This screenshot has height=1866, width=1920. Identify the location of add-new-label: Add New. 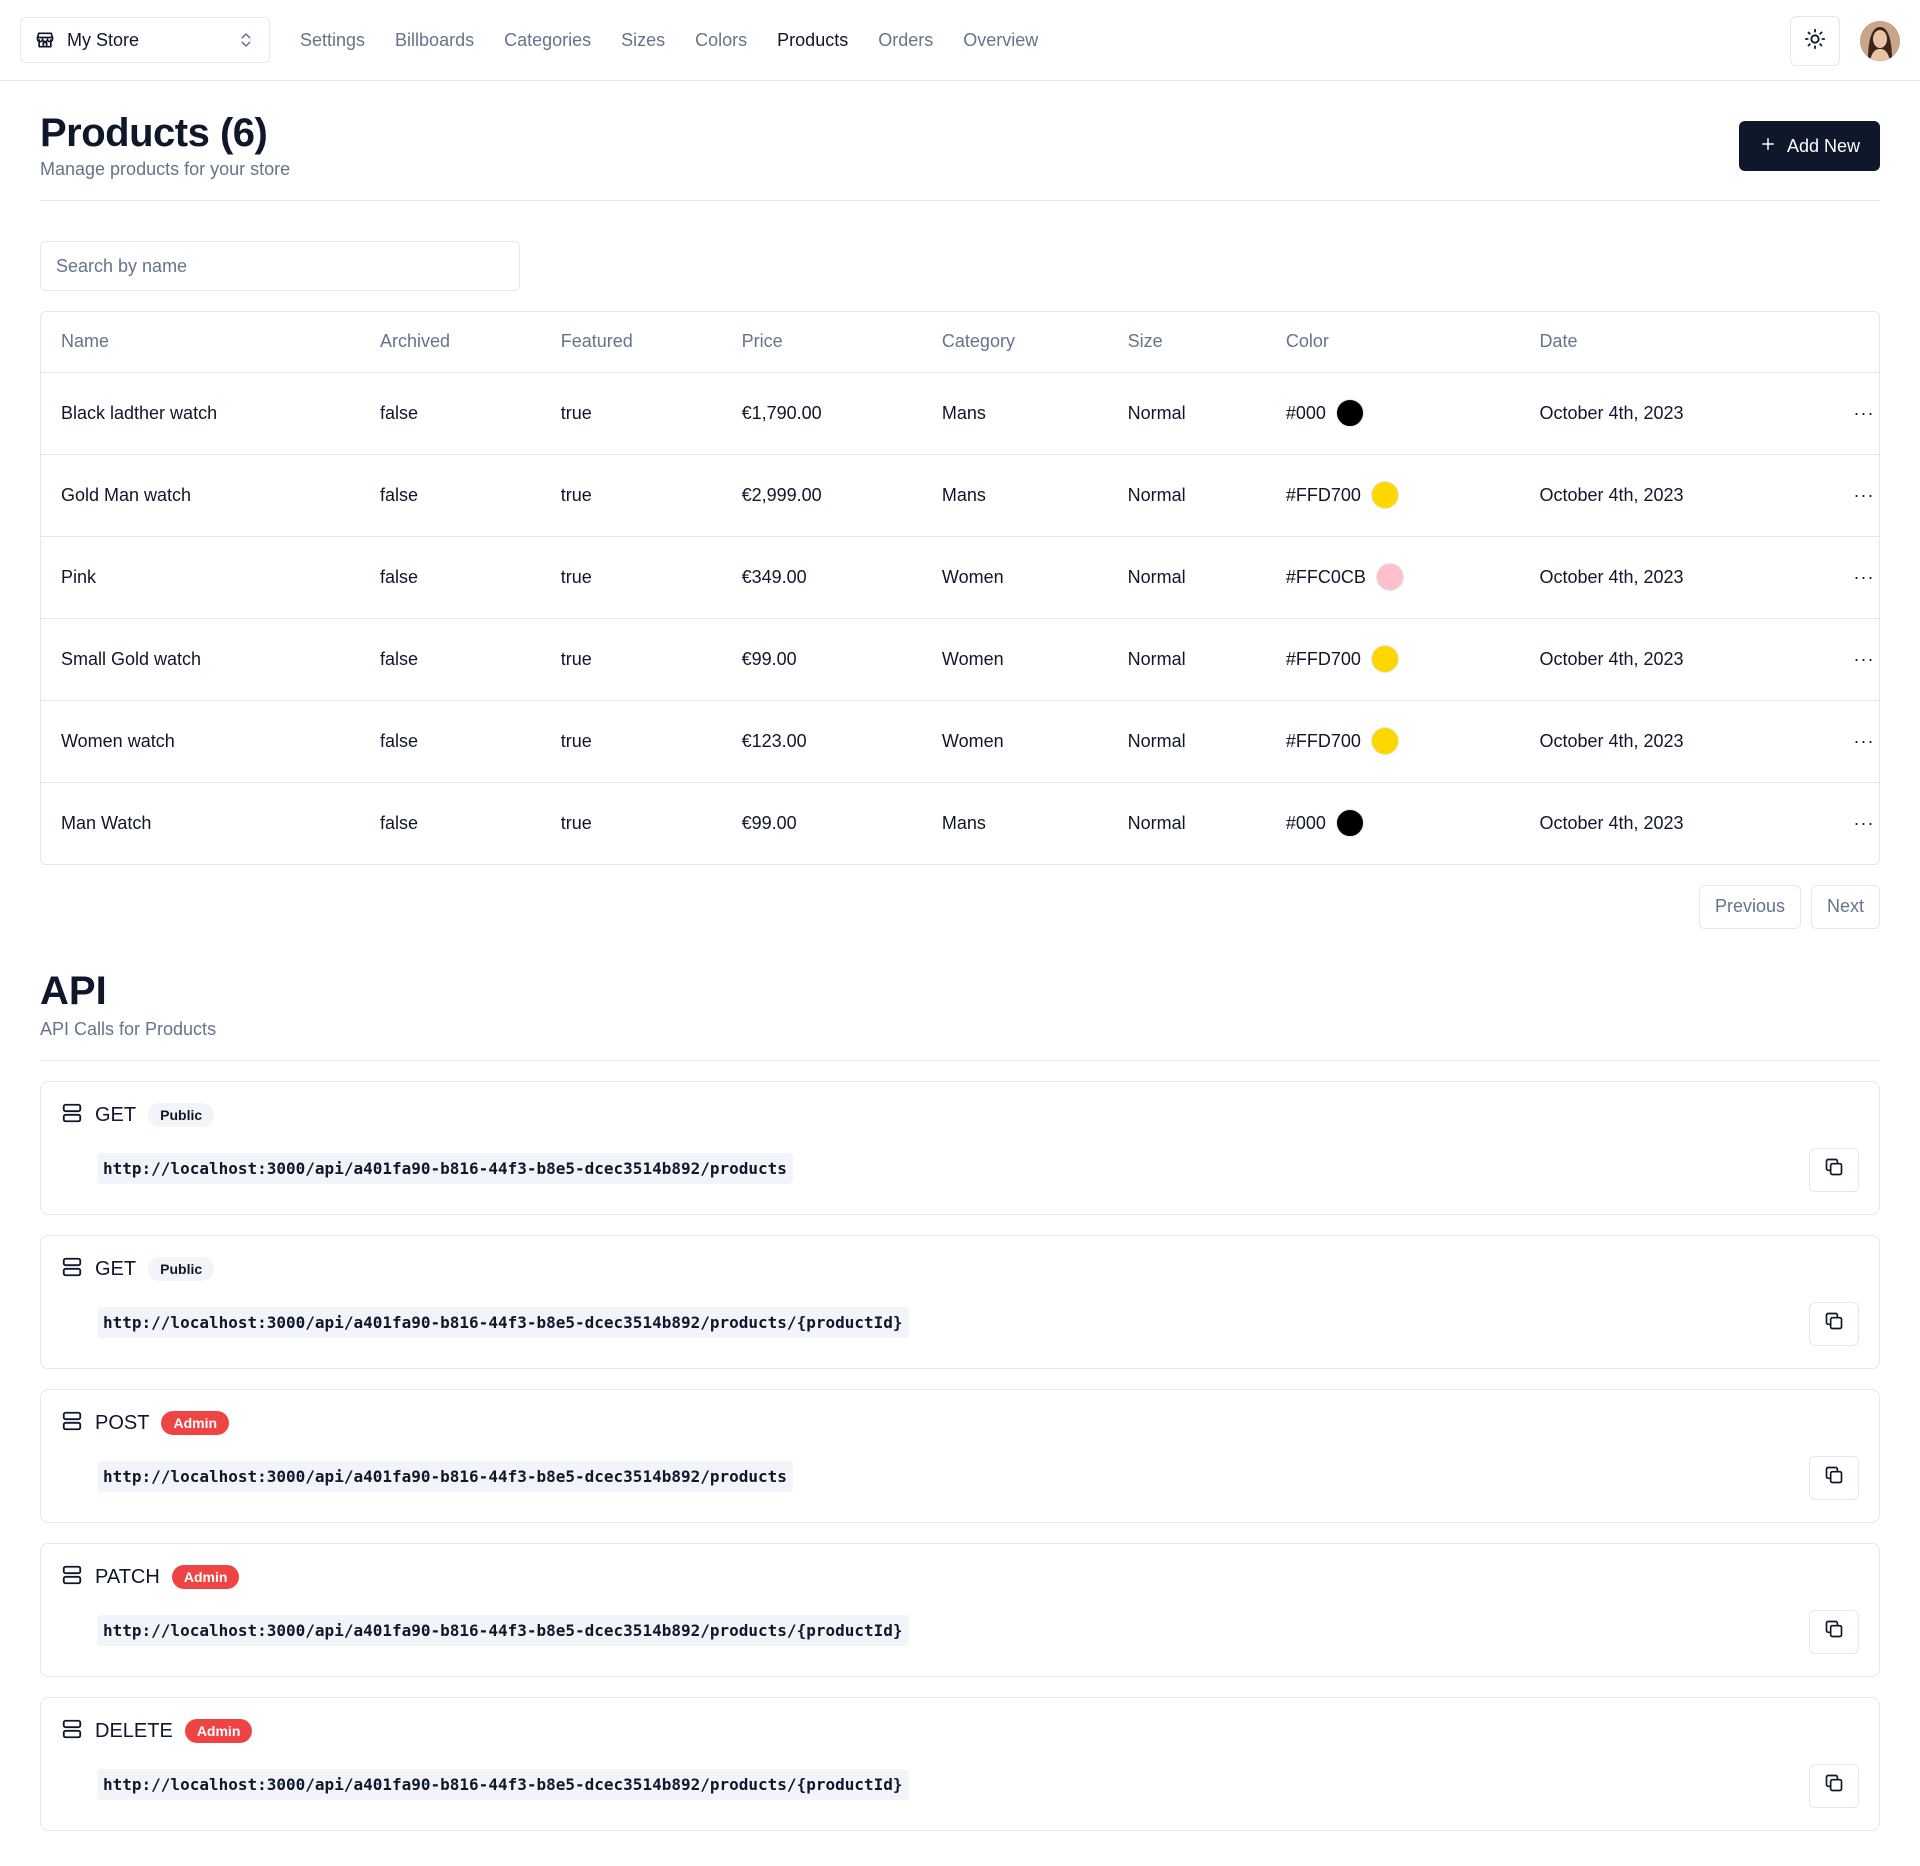
(1823, 145).